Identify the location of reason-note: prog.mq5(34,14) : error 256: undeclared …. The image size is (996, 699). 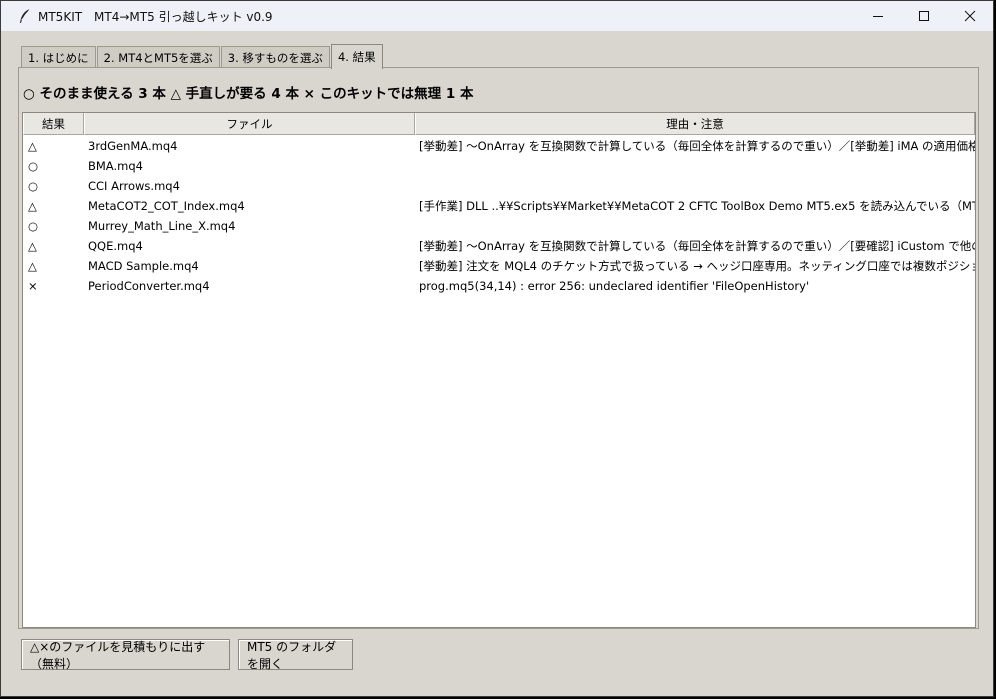
(614, 286).